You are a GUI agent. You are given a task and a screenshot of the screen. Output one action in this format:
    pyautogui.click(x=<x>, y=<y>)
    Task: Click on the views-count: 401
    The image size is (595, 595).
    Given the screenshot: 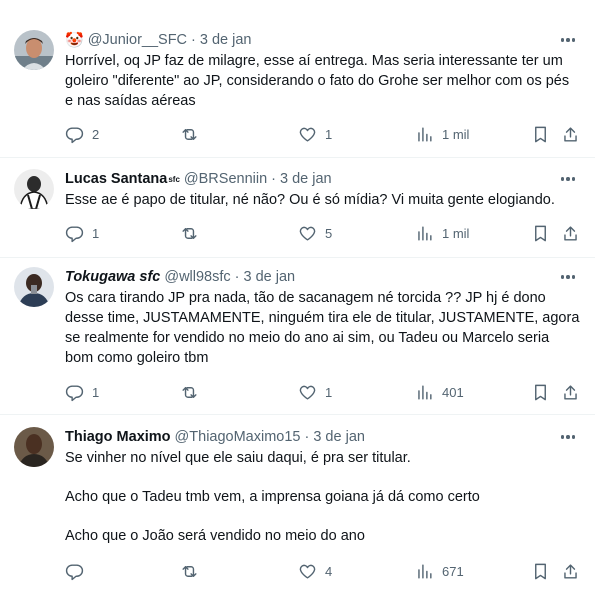 What is the action you would take?
    pyautogui.click(x=453, y=392)
    